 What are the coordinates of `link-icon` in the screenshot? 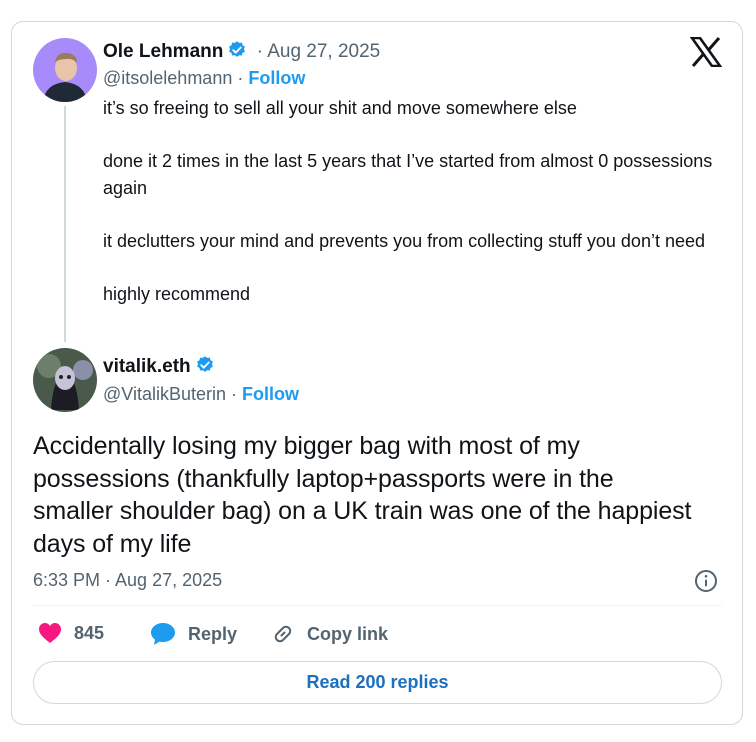 It's located at (283, 634).